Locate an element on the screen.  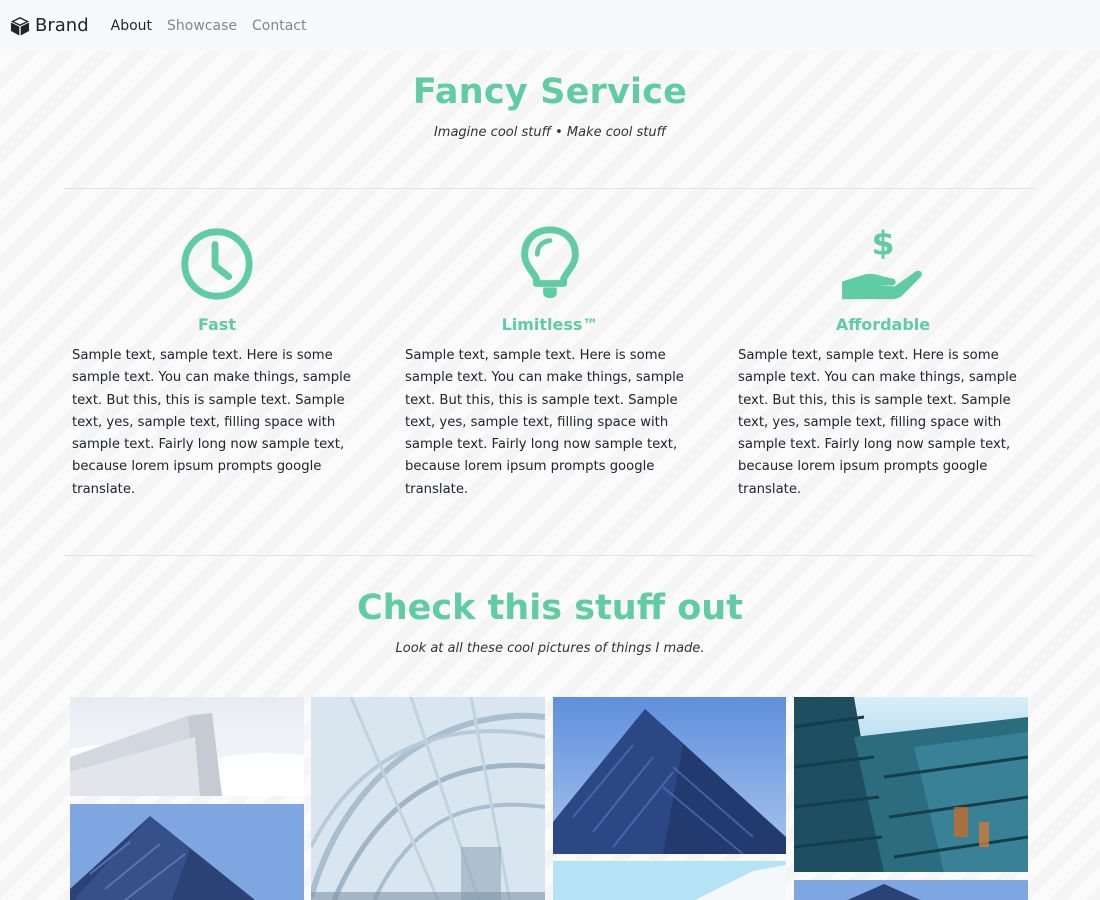
gallery-image-sky is located at coordinates (669, 880).